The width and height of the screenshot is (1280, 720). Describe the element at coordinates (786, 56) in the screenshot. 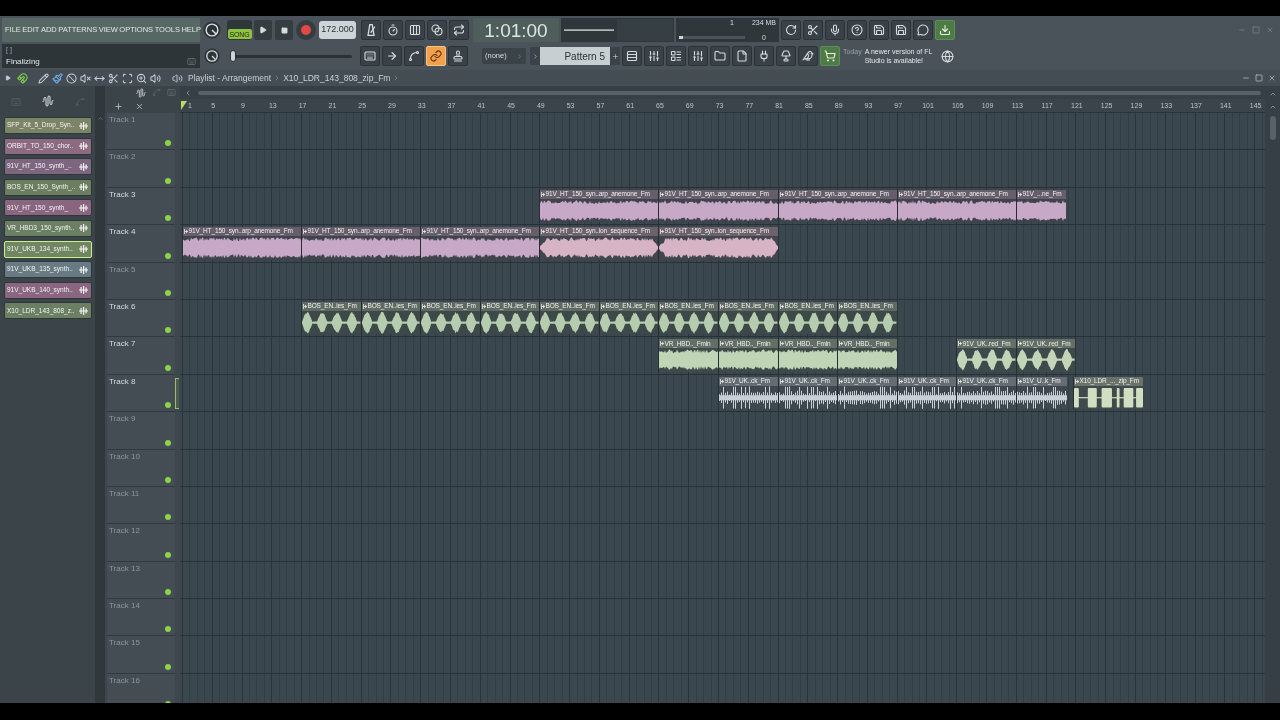

I see `touch-button` at that location.